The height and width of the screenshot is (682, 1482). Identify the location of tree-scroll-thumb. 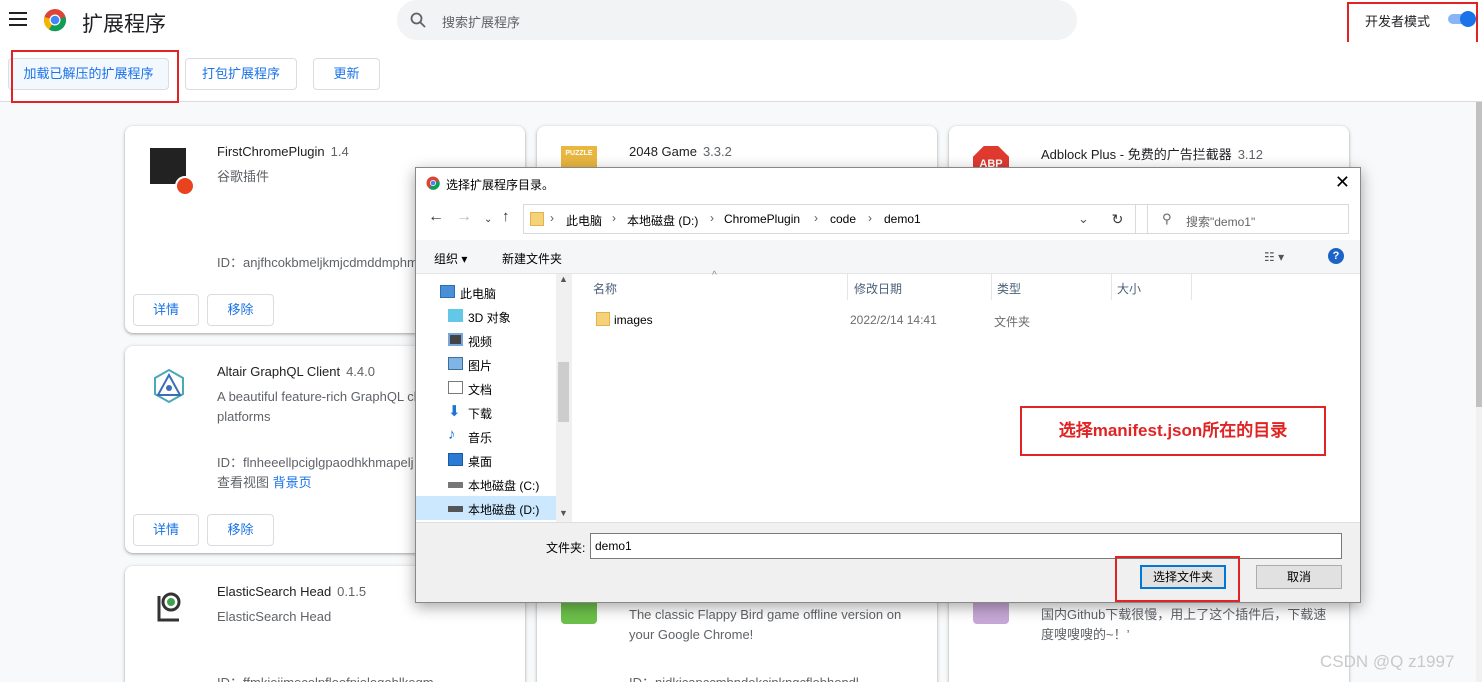
(563, 392).